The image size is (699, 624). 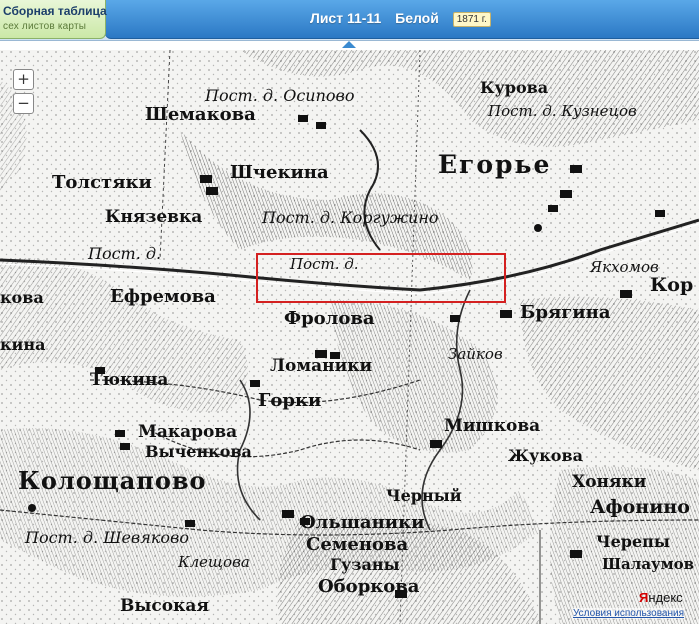 I want to click on map-label-guzany: Гузаны, so click(x=365, y=564).